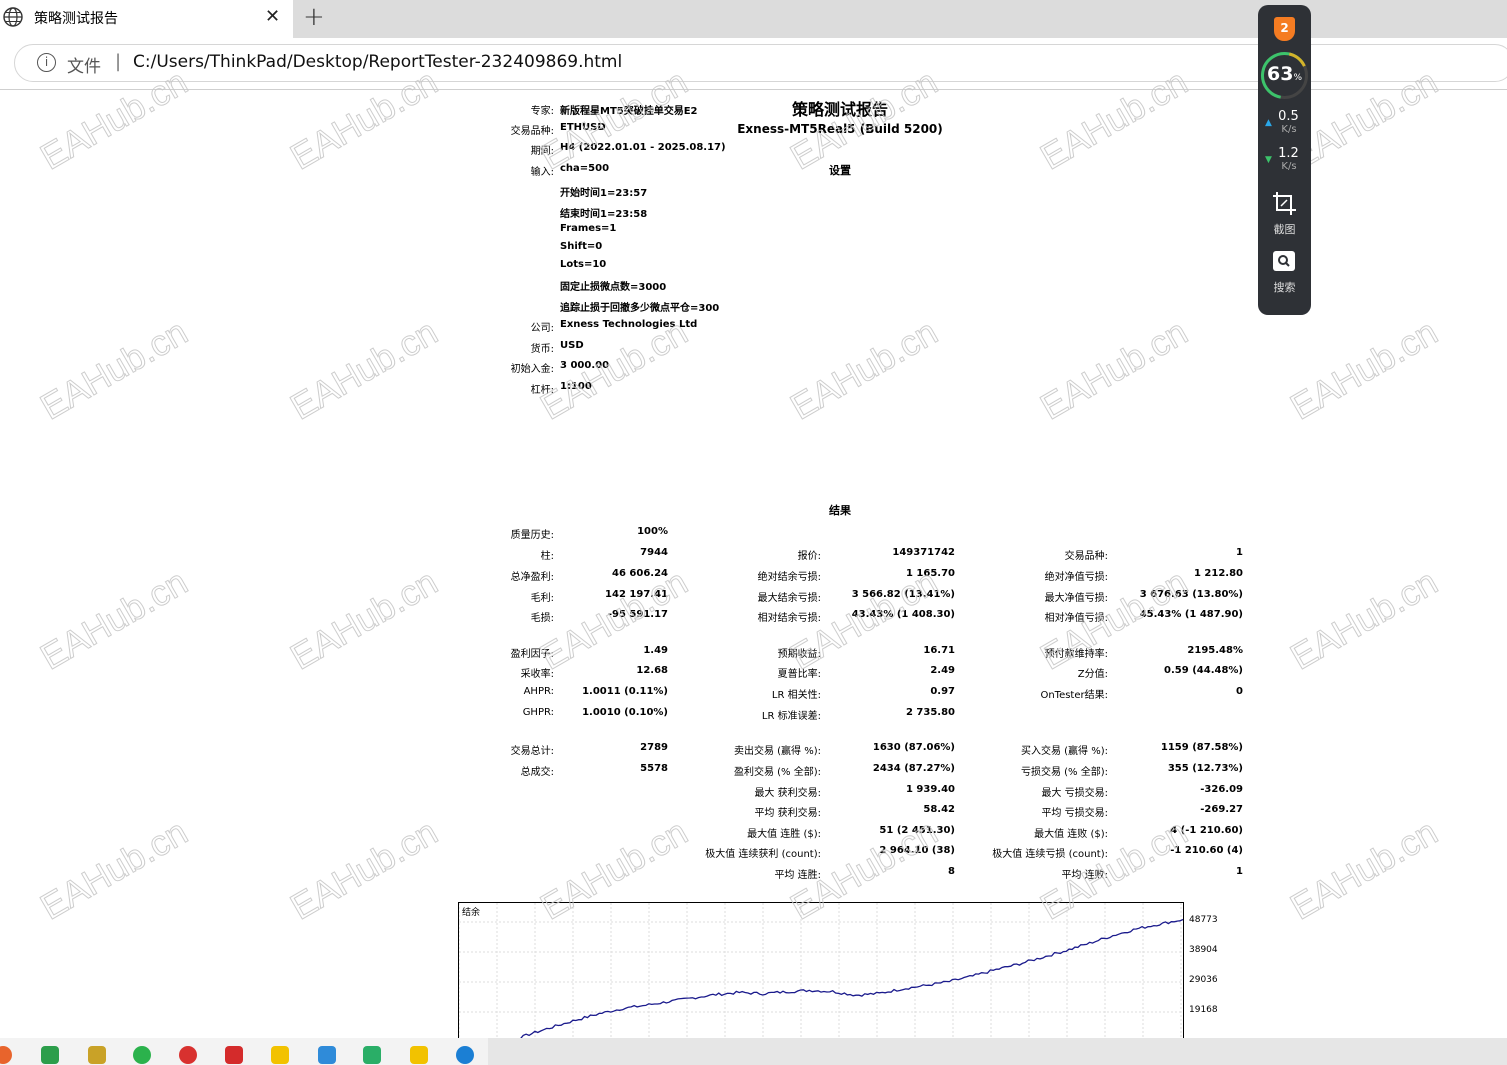  Describe the element at coordinates (799, 674) in the screenshot. I see `result-label: 夏普比率:` at that location.